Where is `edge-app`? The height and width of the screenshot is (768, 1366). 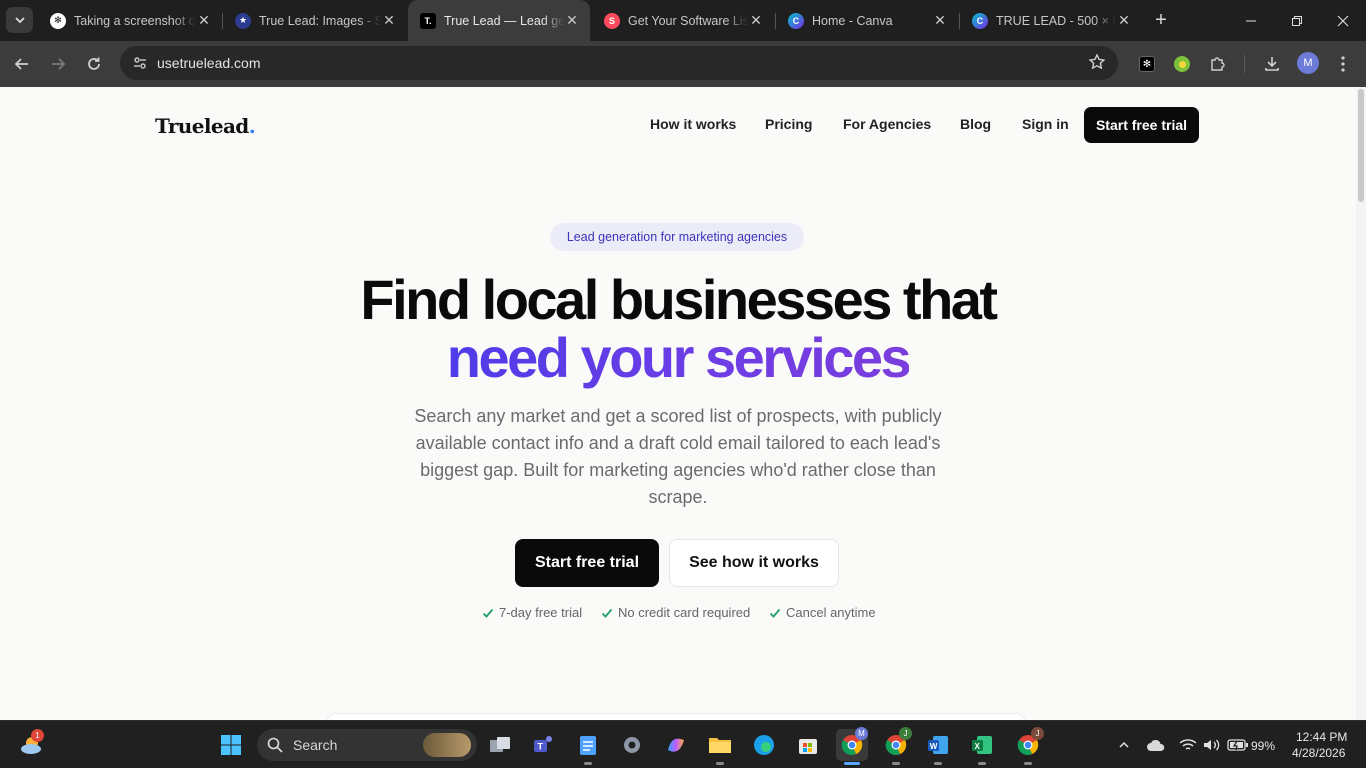
edge-app is located at coordinates (764, 745).